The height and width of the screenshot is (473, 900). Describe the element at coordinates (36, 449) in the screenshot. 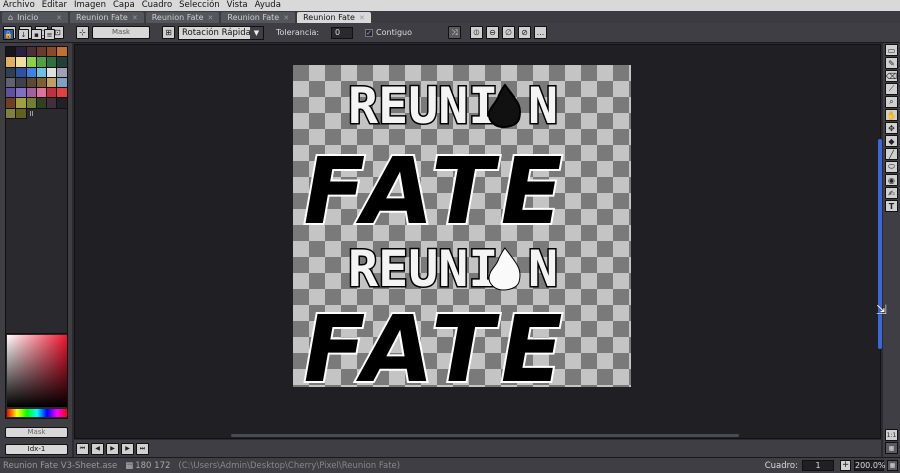

I see `color-index-field: Idx-1` at that location.